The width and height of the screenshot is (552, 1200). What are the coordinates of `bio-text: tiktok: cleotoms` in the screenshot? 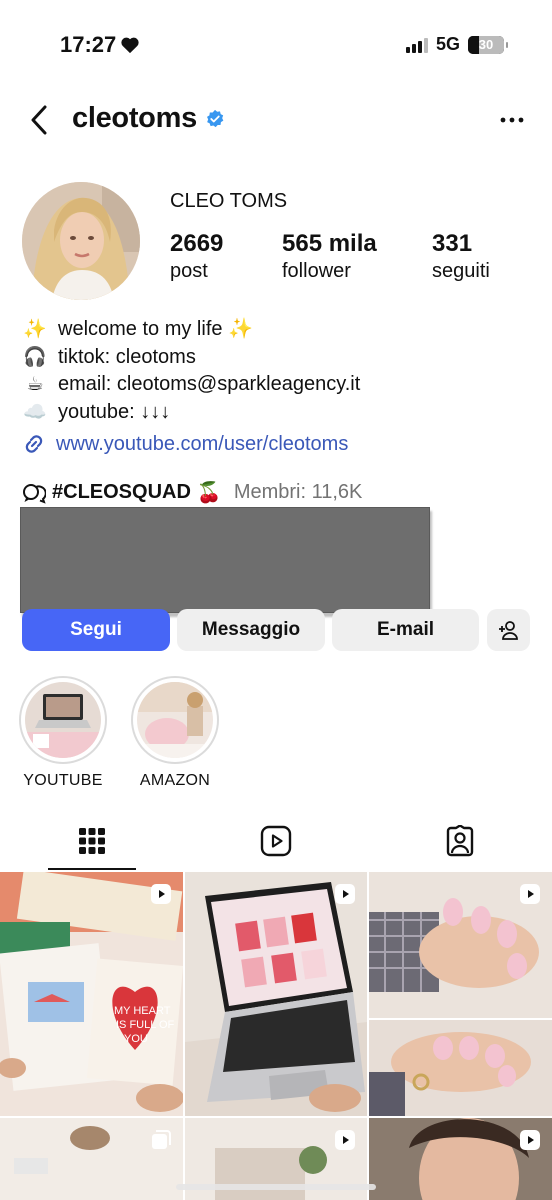 It's located at (127, 356).